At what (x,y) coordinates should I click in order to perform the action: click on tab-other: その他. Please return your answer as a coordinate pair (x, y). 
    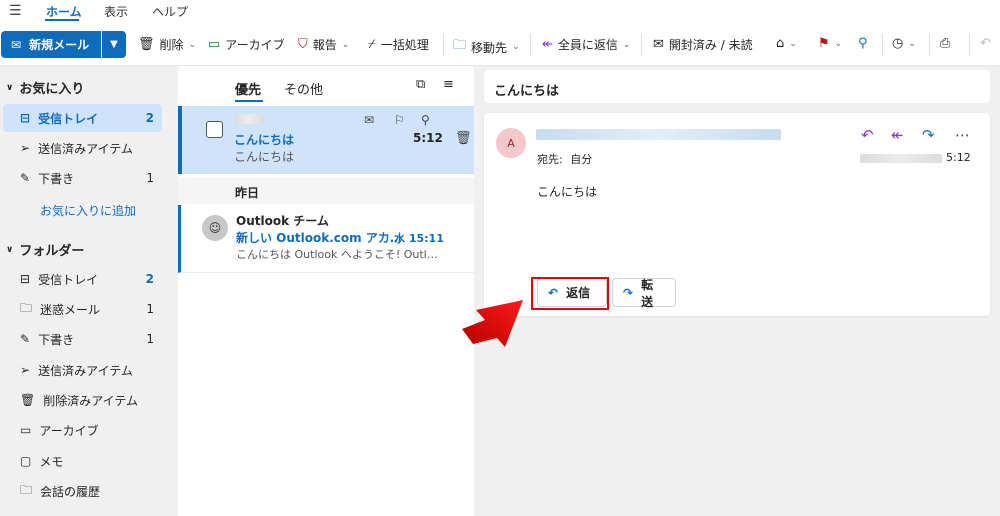
    Looking at the image, I should click on (303, 88).